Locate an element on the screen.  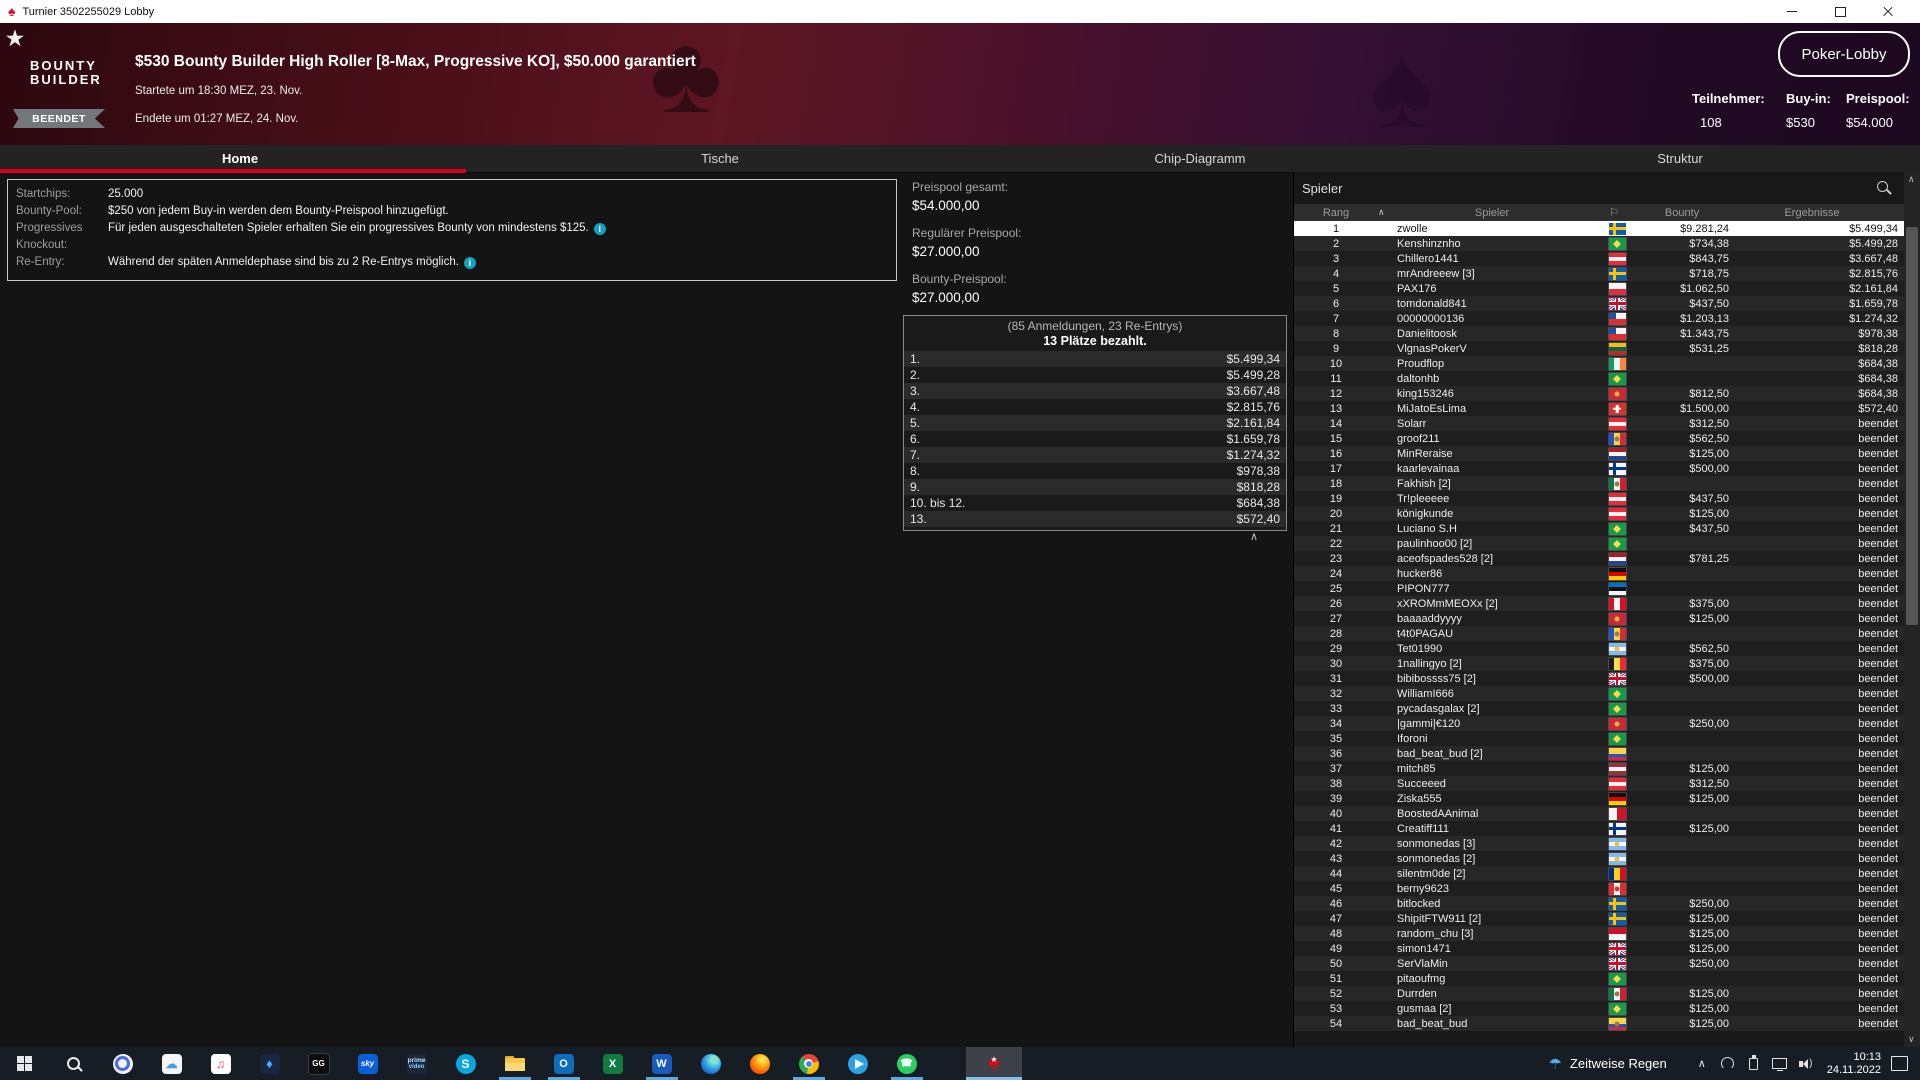
player-row: 8 Danielitoosk $1.343,75 $978,38 is located at coordinates (1599, 333).